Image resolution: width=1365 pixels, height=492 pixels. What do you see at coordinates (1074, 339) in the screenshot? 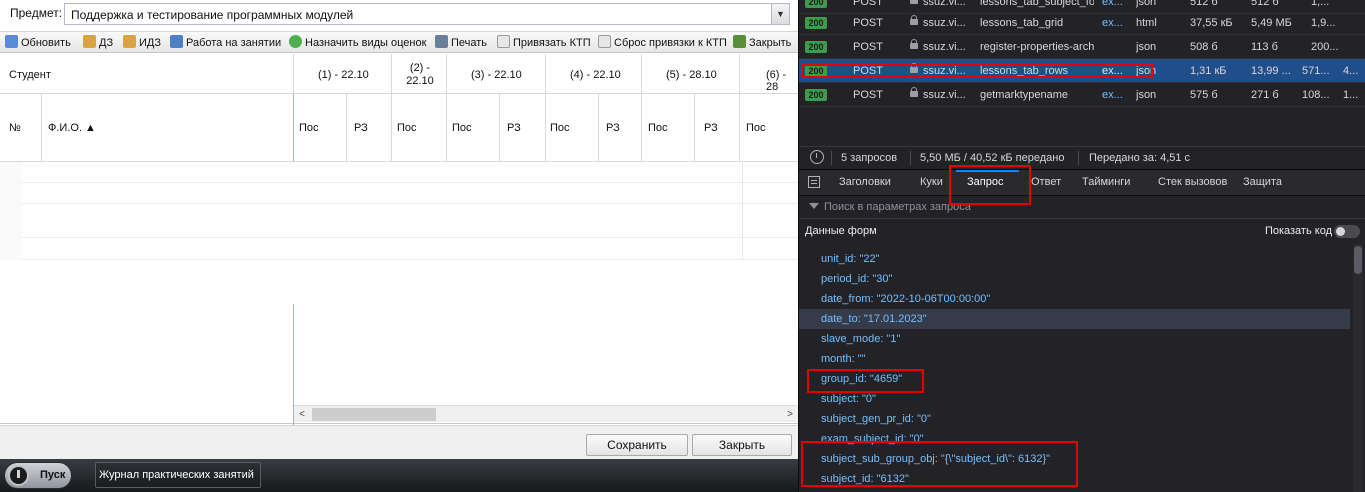
I see `param-row: slave_mode: "1"` at bounding box center [1074, 339].